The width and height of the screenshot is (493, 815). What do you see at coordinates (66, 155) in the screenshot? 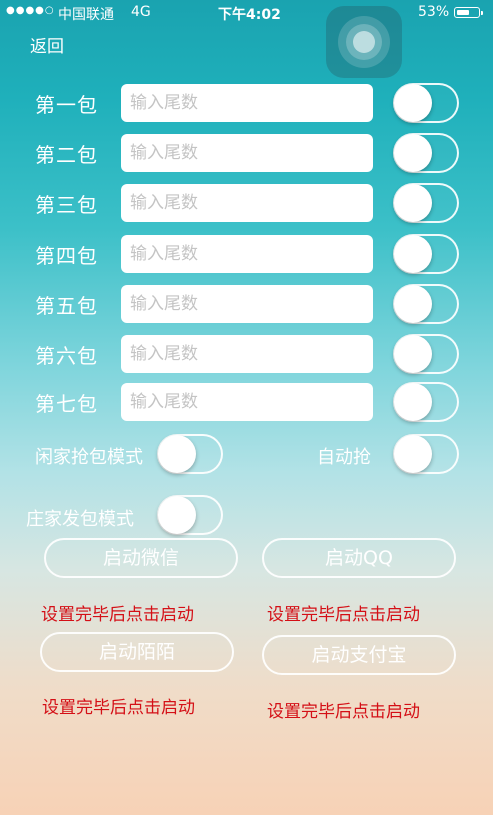
I see `package-label: 第二包` at bounding box center [66, 155].